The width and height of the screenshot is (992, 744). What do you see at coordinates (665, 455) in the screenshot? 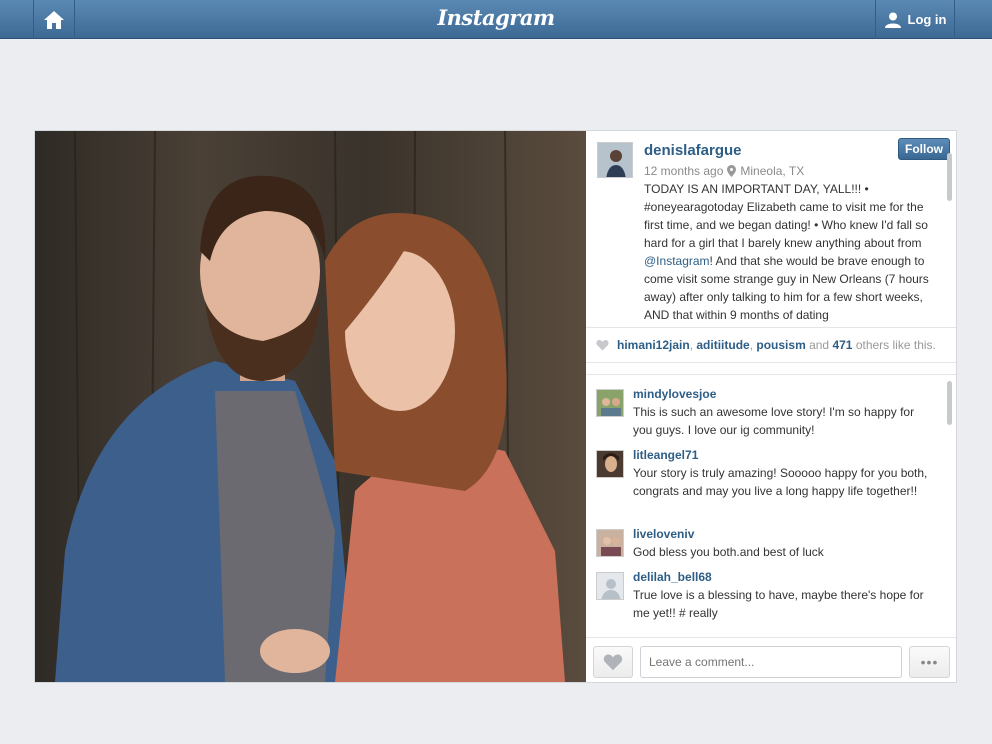
I see `comment-username: litleangel71` at bounding box center [665, 455].